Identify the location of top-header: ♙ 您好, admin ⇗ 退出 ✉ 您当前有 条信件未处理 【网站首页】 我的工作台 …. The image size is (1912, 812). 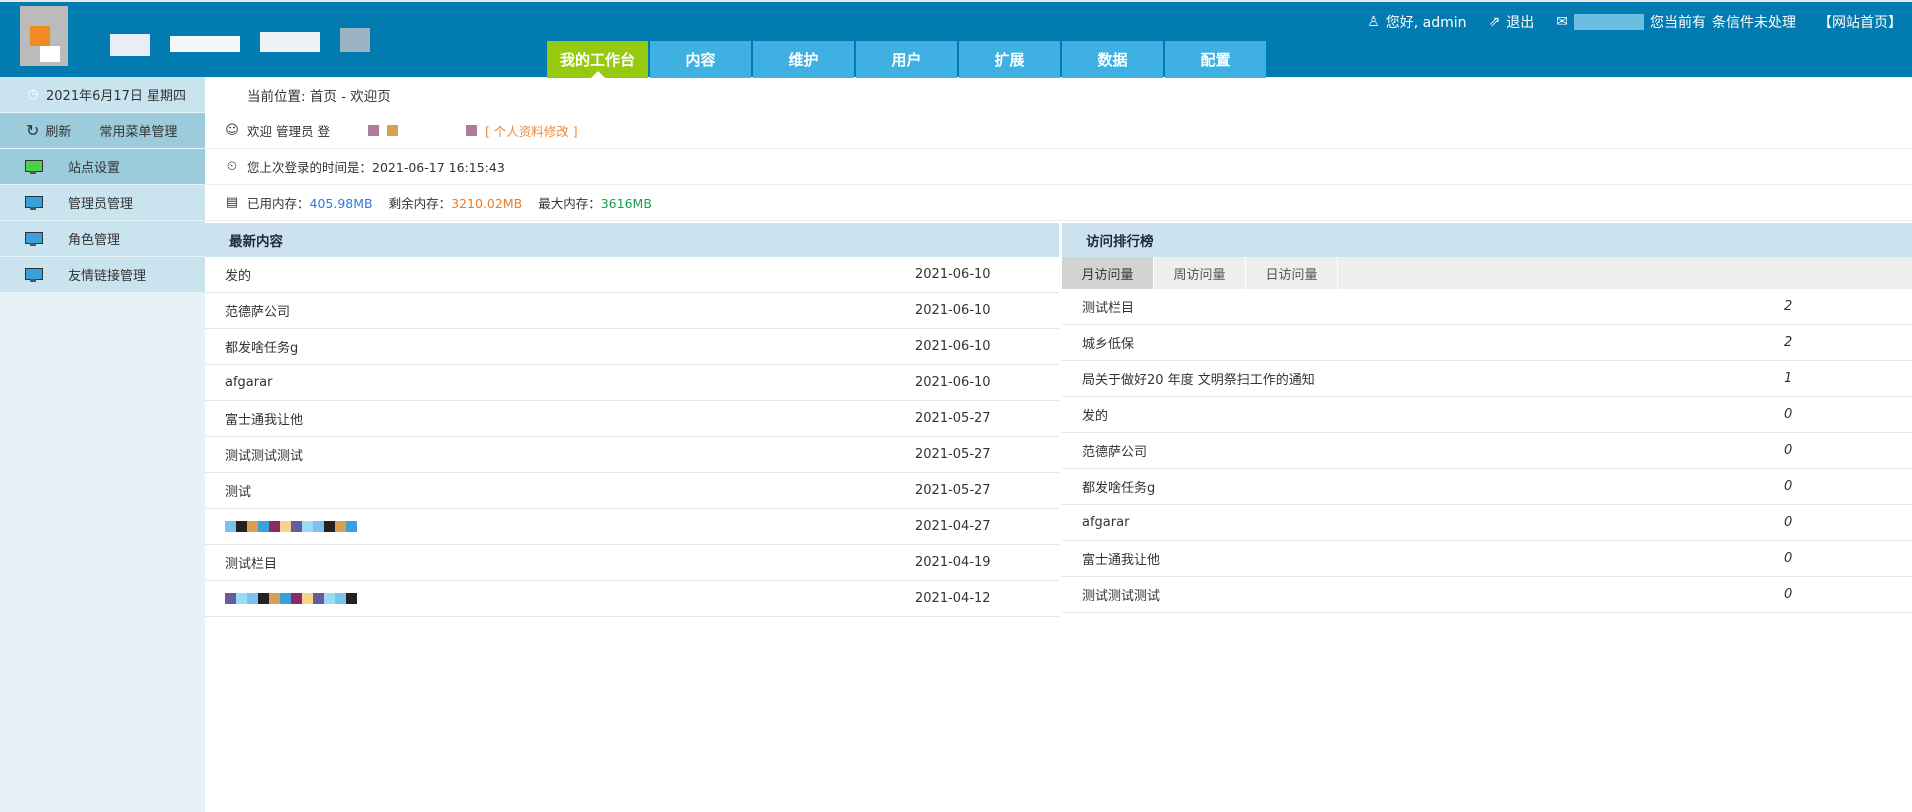
(956, 39).